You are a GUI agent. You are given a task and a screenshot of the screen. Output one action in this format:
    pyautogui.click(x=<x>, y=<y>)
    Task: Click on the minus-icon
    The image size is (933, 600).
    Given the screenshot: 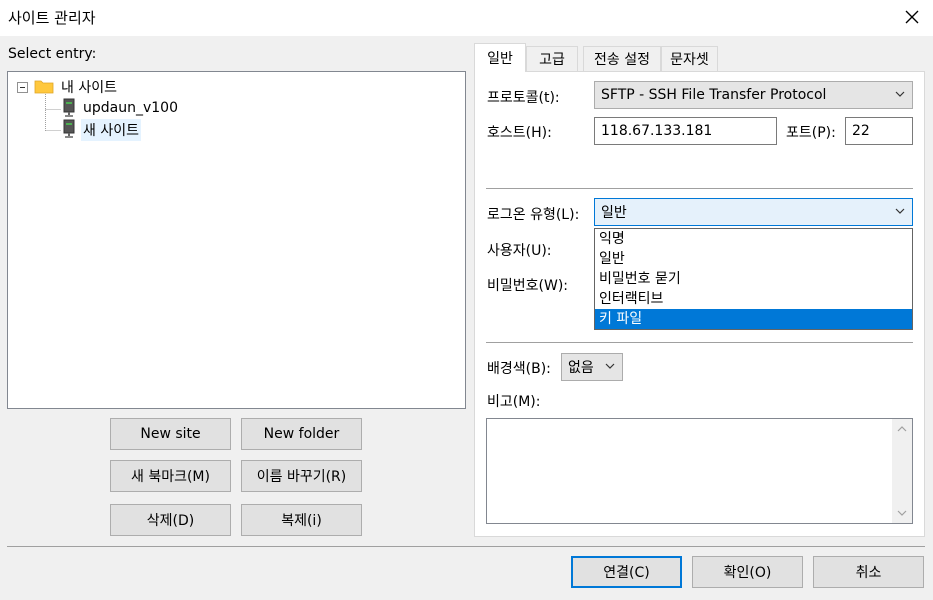 What is the action you would take?
    pyautogui.click(x=22, y=87)
    